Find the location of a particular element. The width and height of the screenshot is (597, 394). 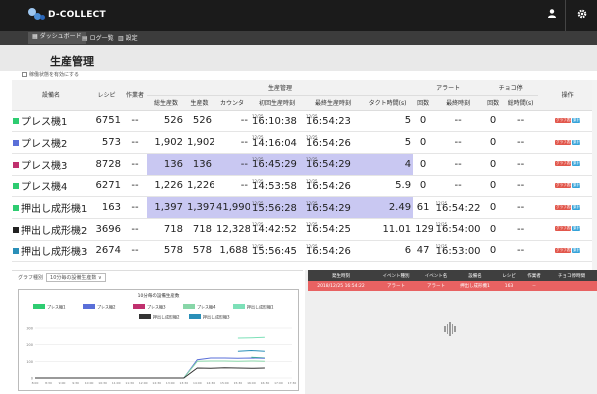

cell-produced: 718 is located at coordinates (199, 229).